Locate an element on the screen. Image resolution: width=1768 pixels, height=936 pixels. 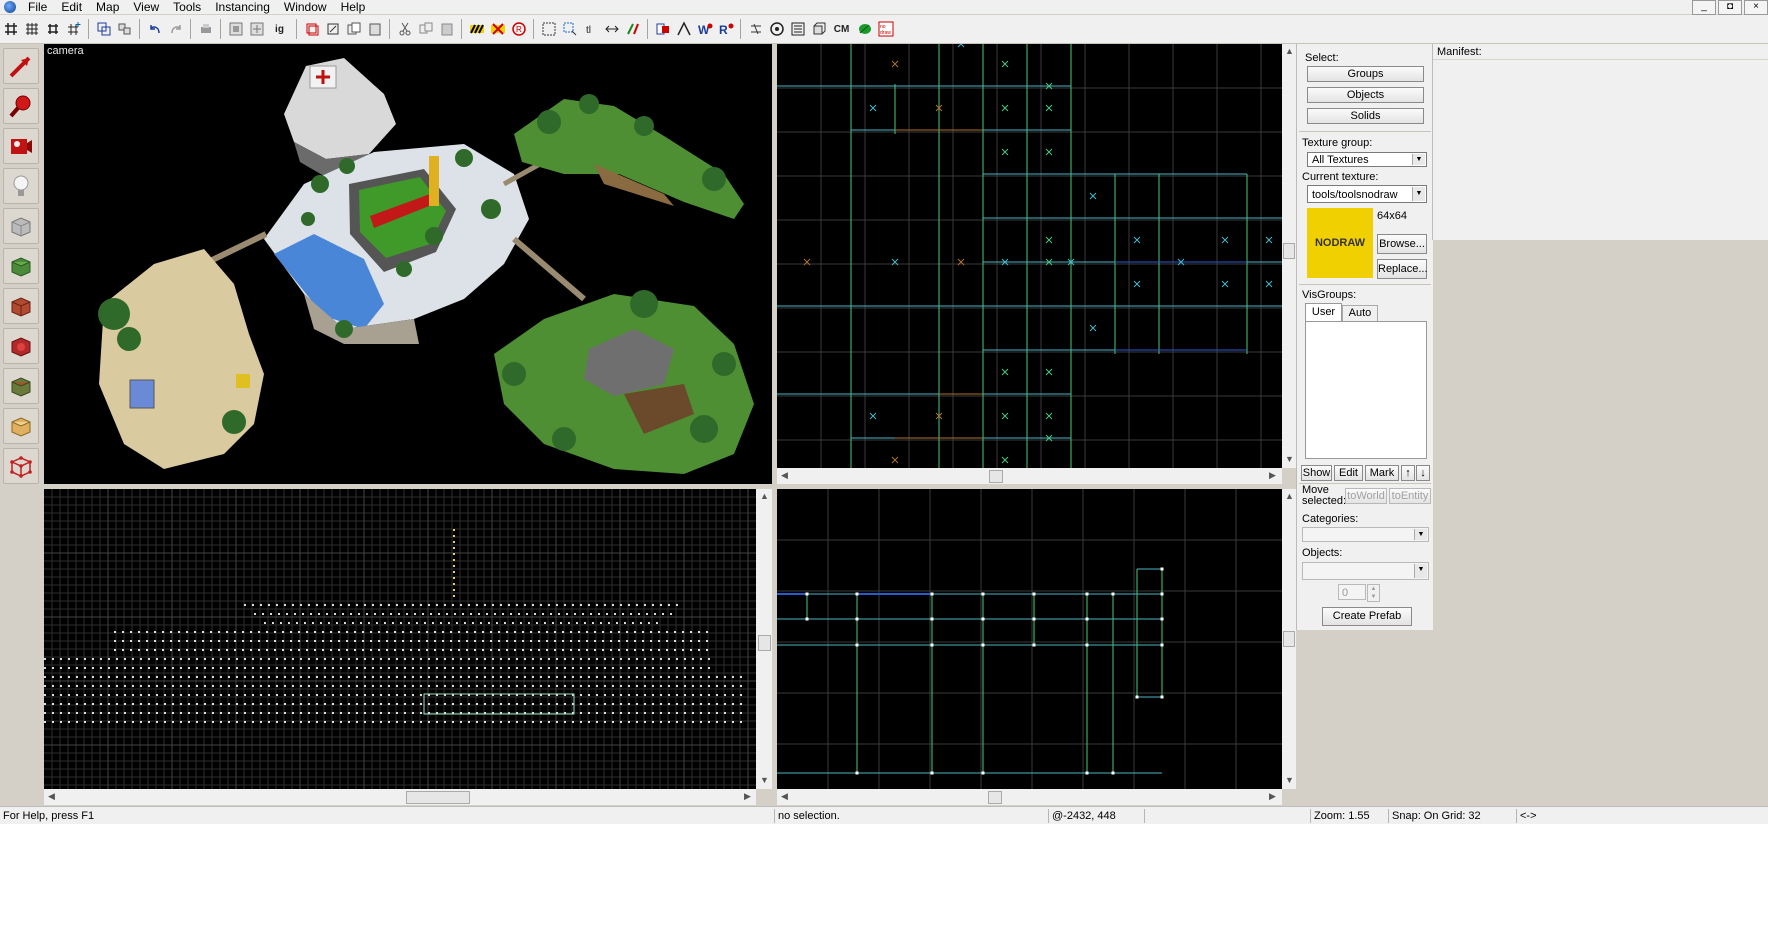
menu-tools: Tools is located at coordinates (188, 7).